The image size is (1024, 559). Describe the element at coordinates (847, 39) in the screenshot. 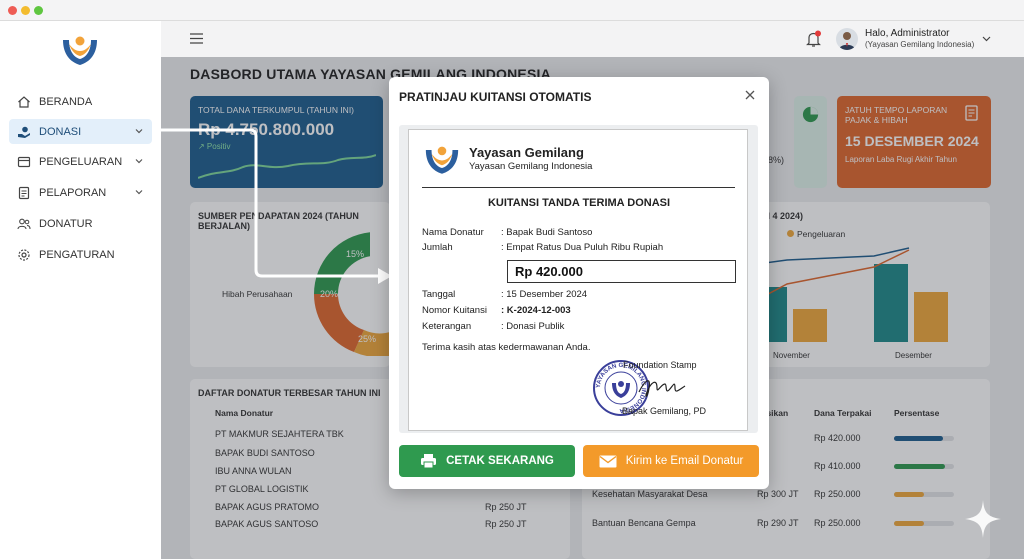

I see `avatar` at that location.